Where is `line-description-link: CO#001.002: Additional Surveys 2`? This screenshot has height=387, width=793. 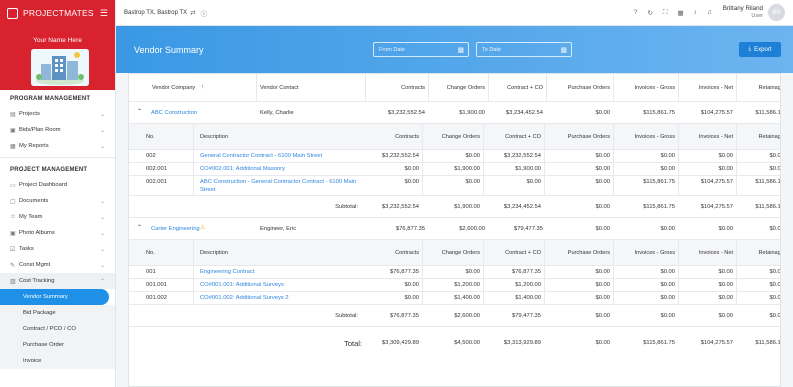
line-description-link: CO#001.002: Additional Surveys 2 is located at coordinates (244, 298).